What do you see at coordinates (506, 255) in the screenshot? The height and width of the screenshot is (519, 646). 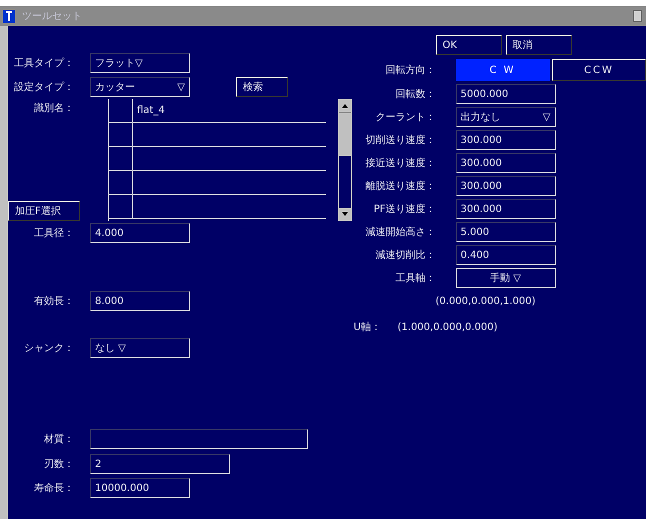 I see `input-field: 0.400` at bounding box center [506, 255].